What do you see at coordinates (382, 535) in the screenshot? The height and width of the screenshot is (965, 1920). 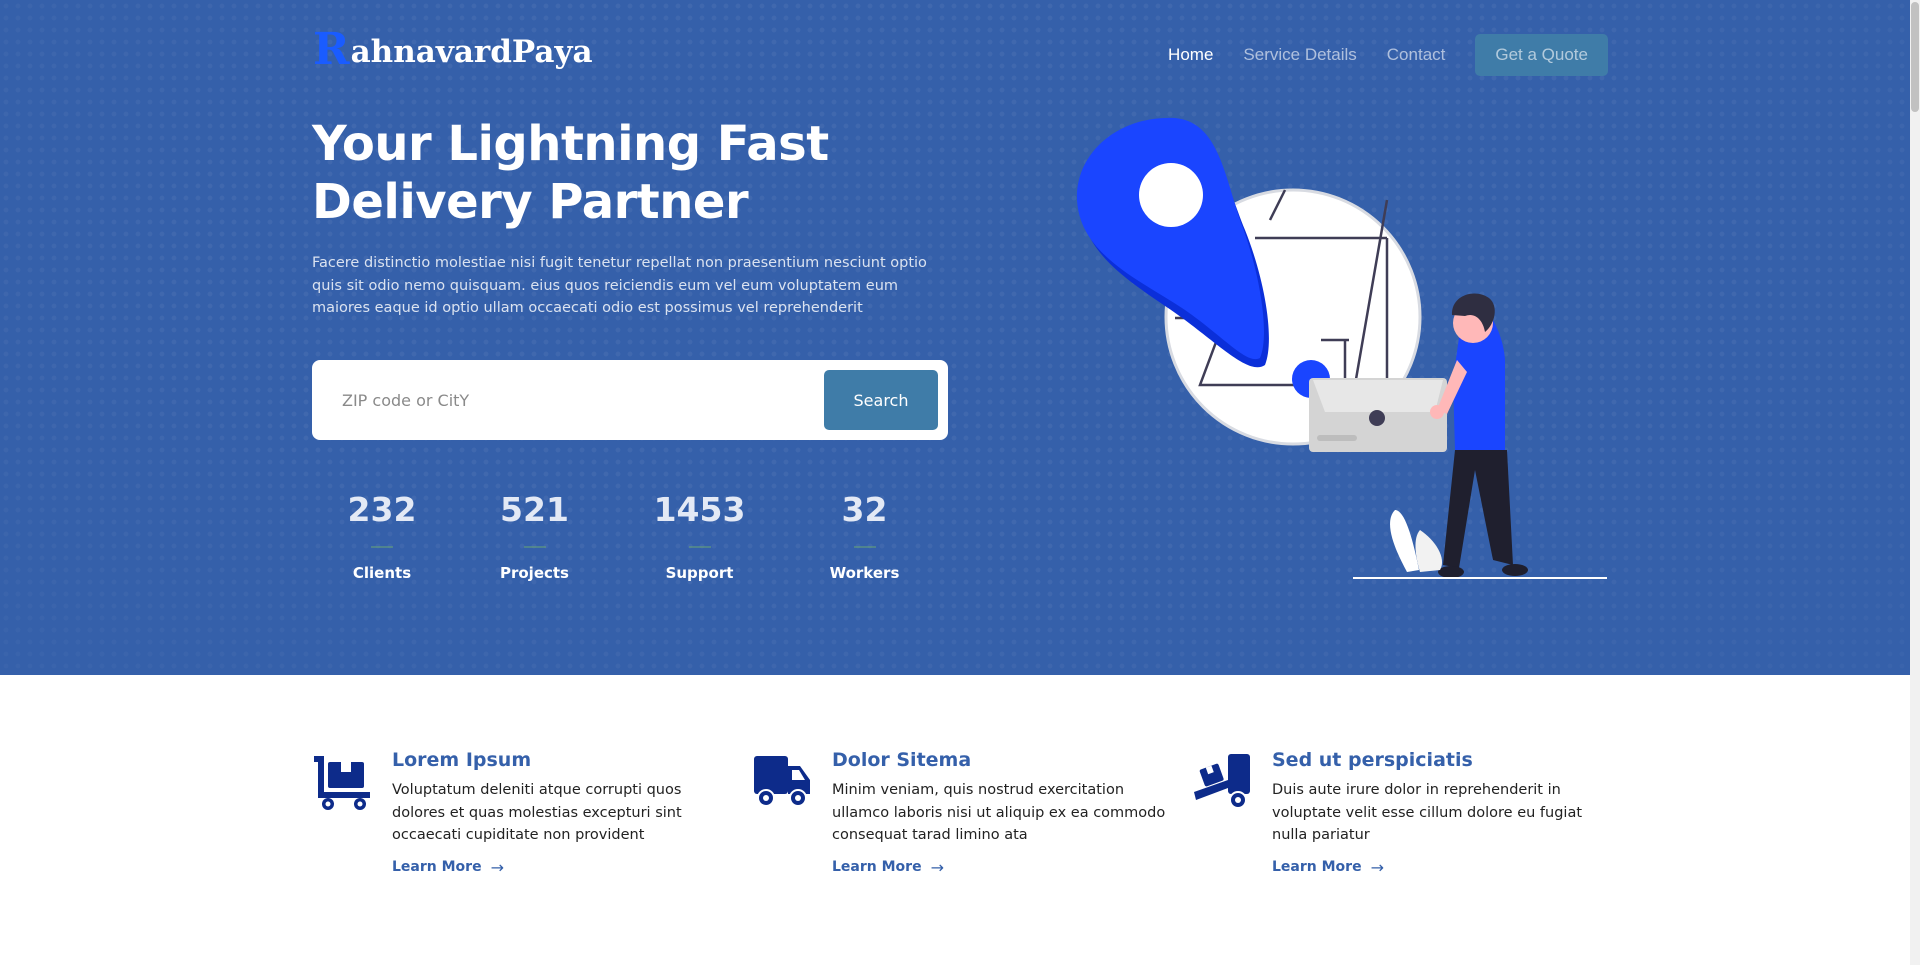 I see `stat-clients: 232 Clients` at bounding box center [382, 535].